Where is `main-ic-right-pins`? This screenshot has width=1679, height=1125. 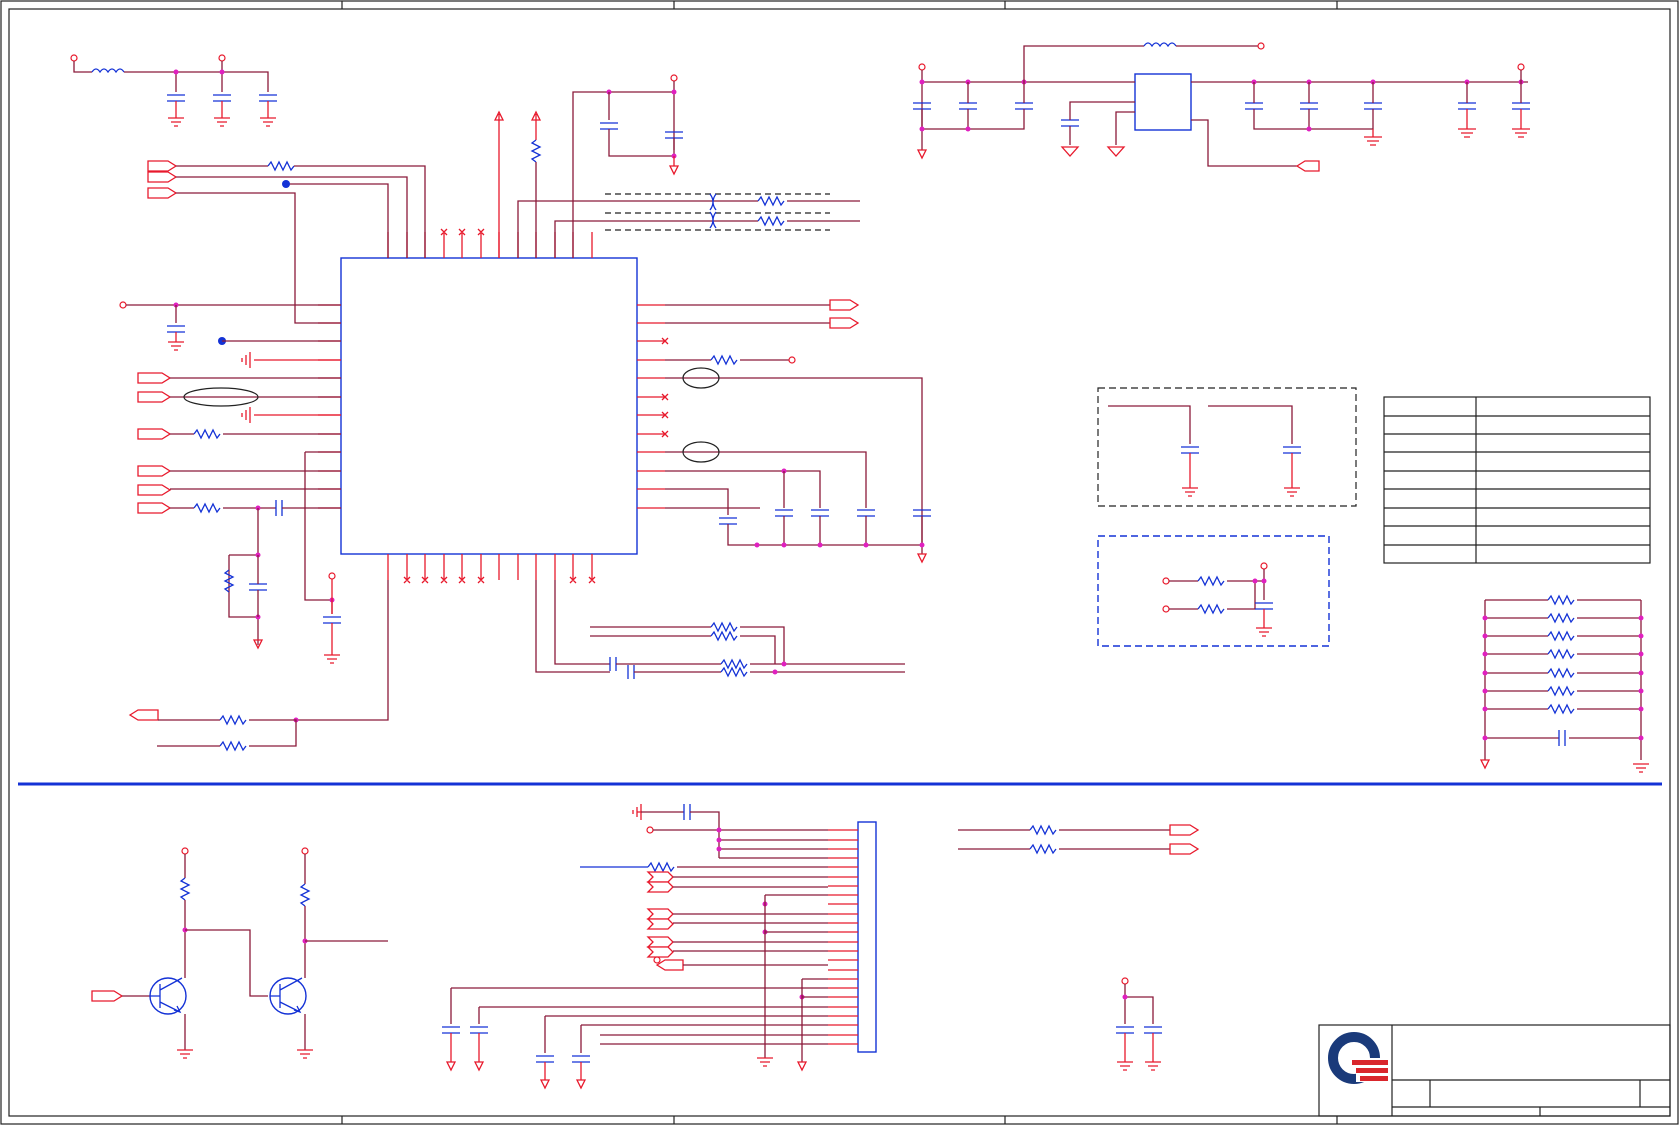 main-ic-right-pins is located at coordinates (651, 406).